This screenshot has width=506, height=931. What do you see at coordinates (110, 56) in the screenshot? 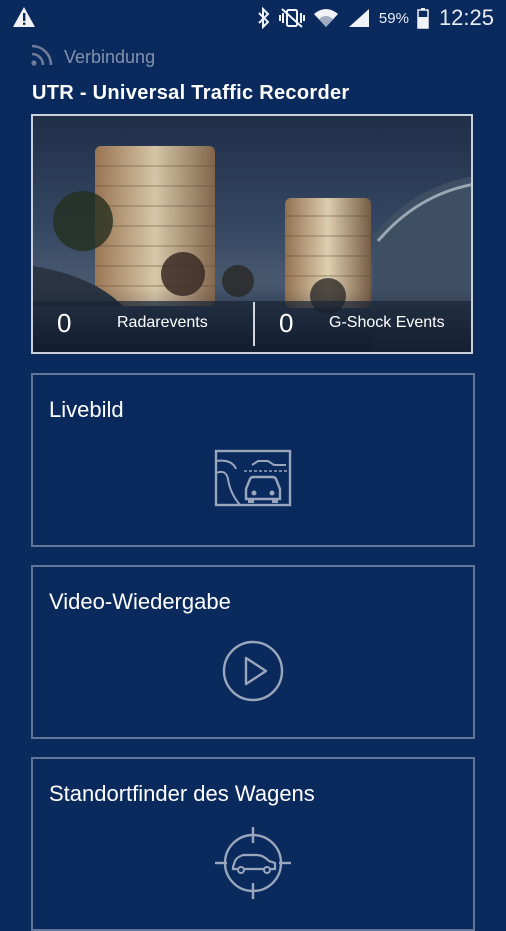
I see `connection-label: Verbindung` at bounding box center [110, 56].